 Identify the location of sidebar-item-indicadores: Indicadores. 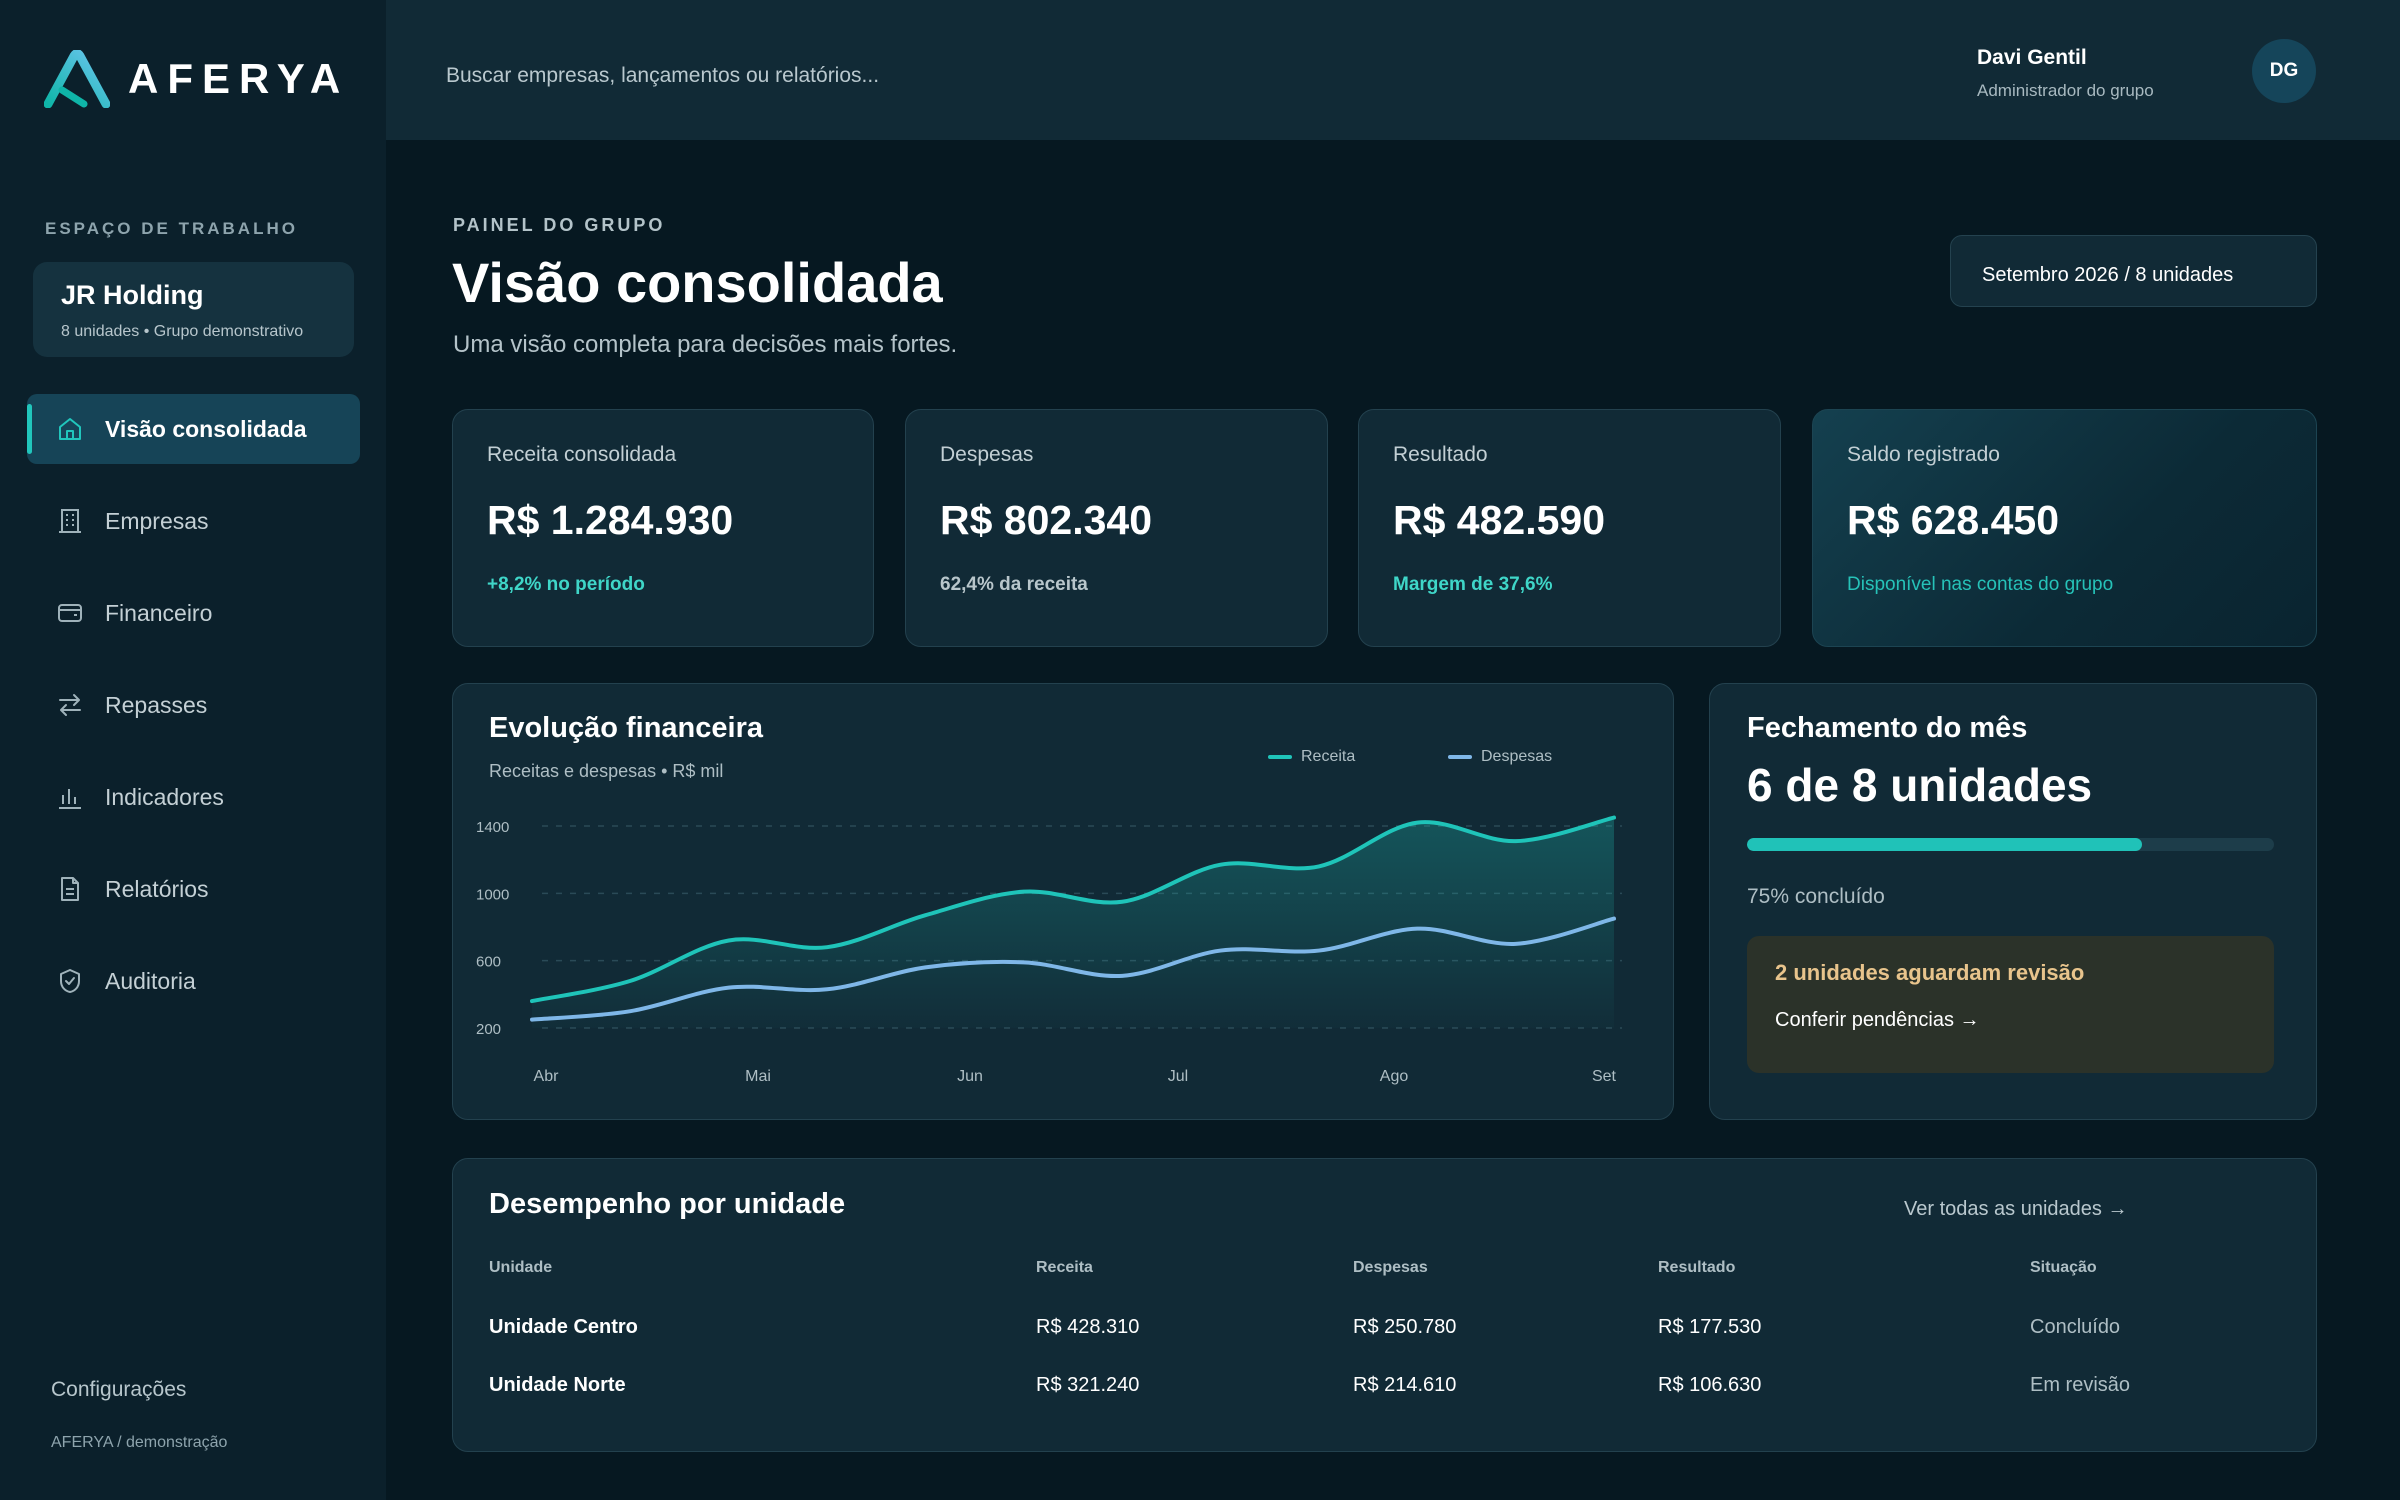
(193, 797).